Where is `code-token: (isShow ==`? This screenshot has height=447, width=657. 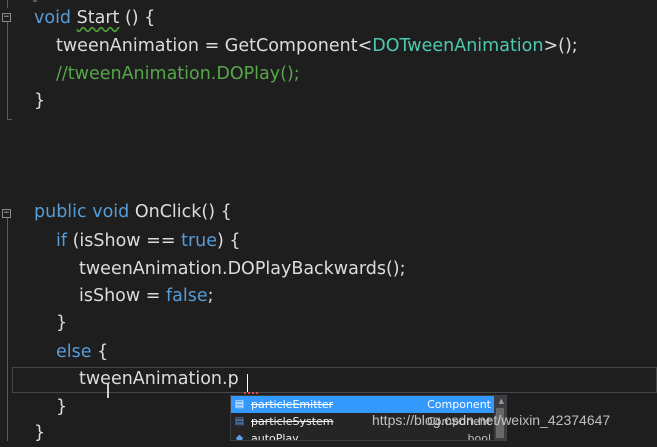
code-token: (isShow == is located at coordinates (124, 241).